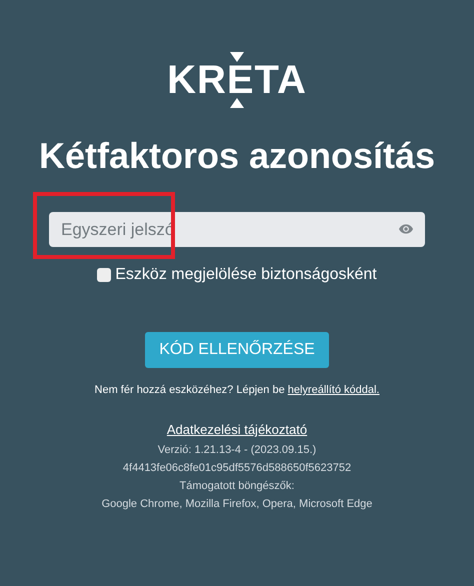  I want to click on privacy-link: Adatkezelési tájékoztató, so click(237, 429).